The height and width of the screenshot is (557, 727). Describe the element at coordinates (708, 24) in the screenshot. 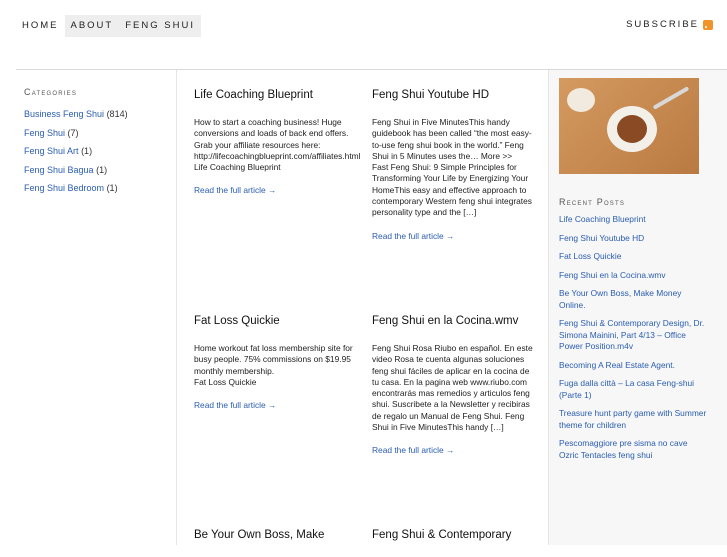

I see `rss-feed-icon` at that location.